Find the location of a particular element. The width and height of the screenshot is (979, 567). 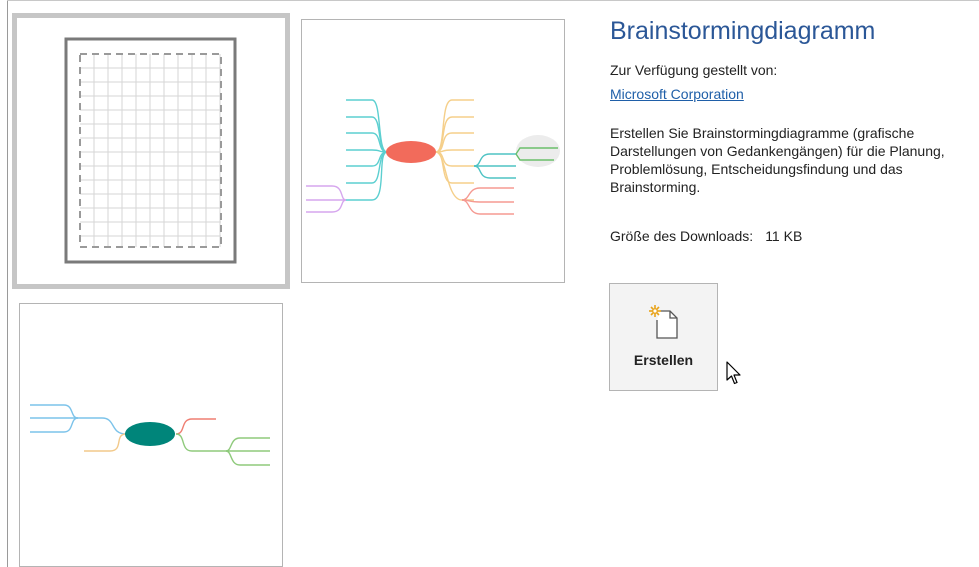

create-button-label: Erstellen is located at coordinates (663, 360).